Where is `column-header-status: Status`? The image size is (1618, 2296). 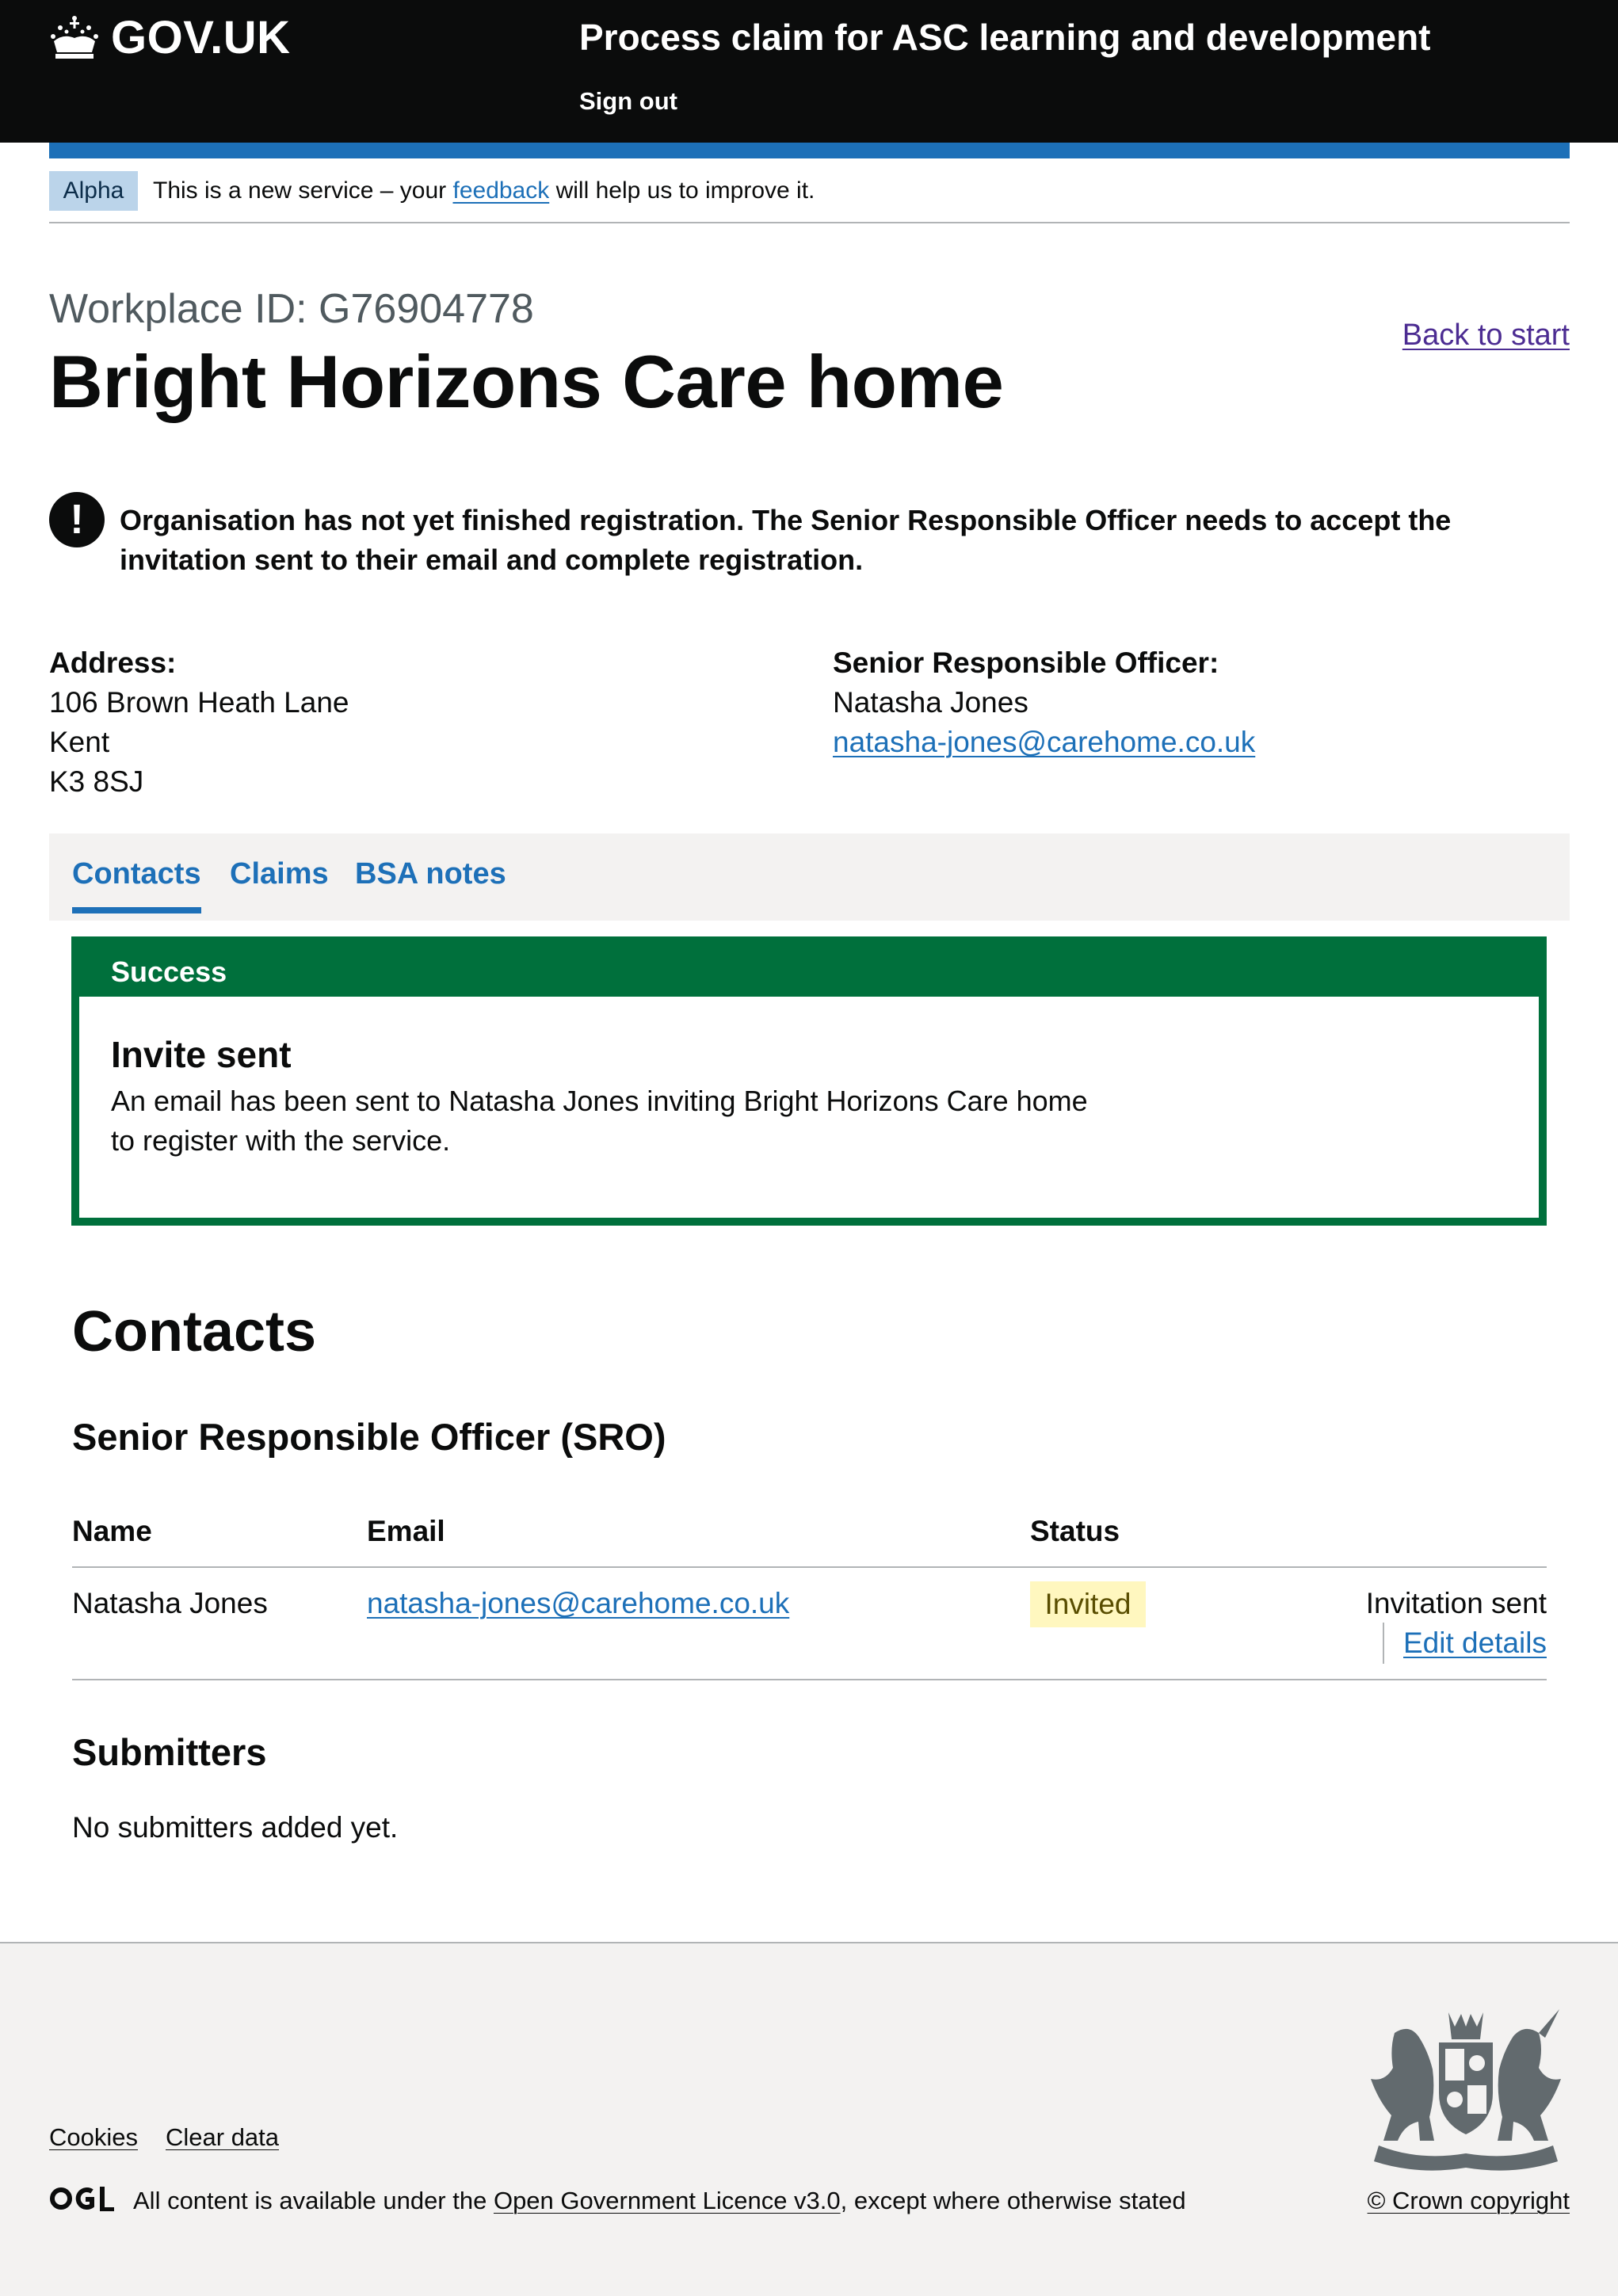 column-header-status: Status is located at coordinates (1075, 1531).